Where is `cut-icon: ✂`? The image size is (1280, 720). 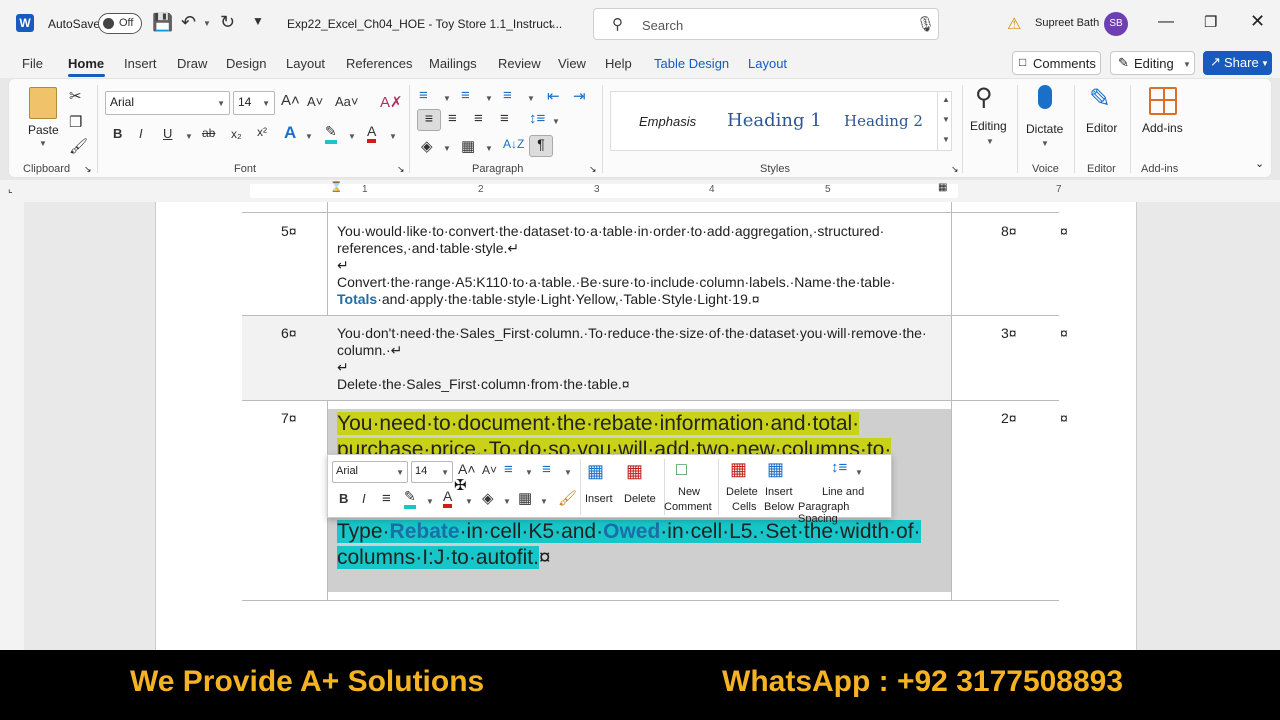 cut-icon: ✂ is located at coordinates (75, 96).